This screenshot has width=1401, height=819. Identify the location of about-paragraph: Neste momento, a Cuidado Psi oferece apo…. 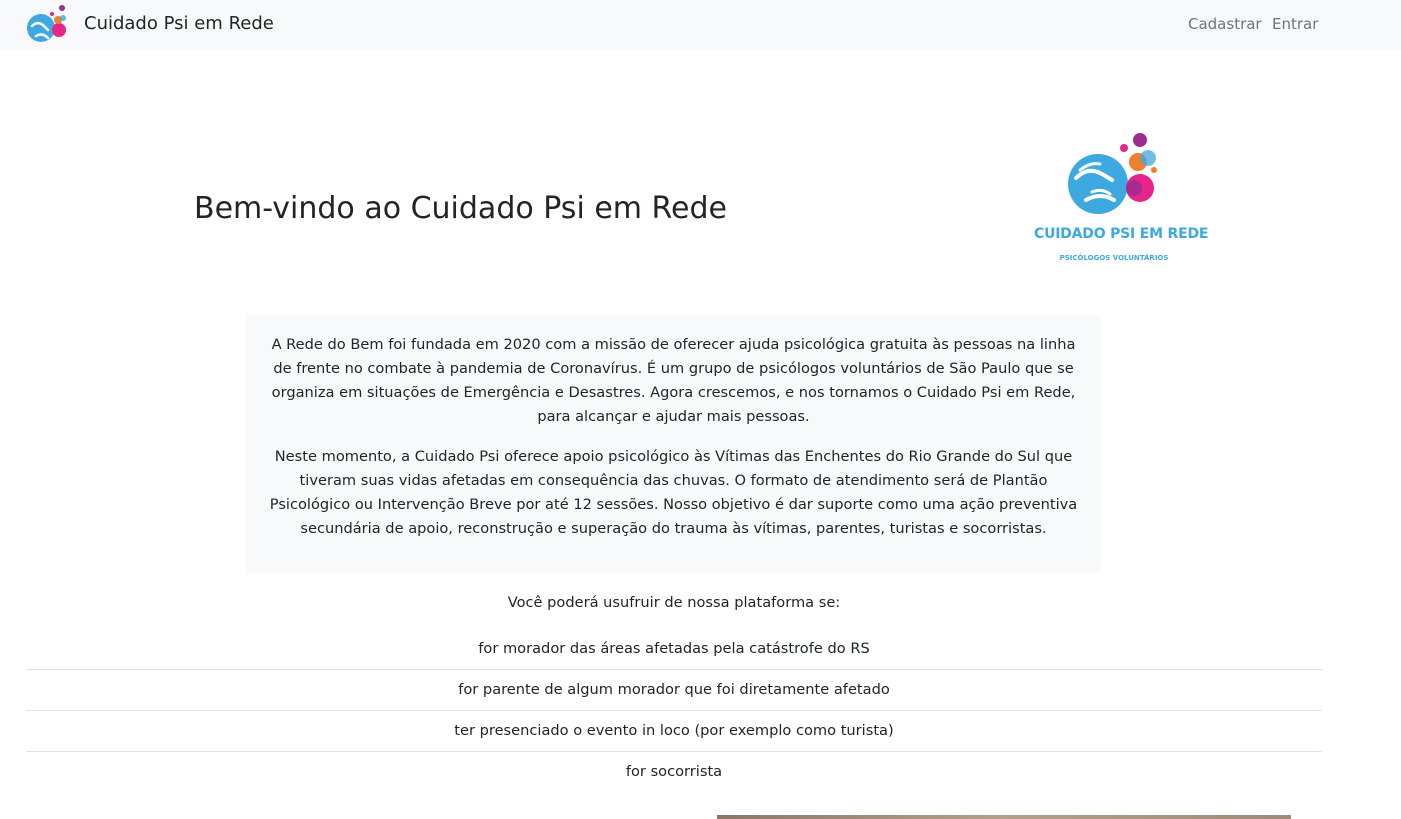
(673, 492).